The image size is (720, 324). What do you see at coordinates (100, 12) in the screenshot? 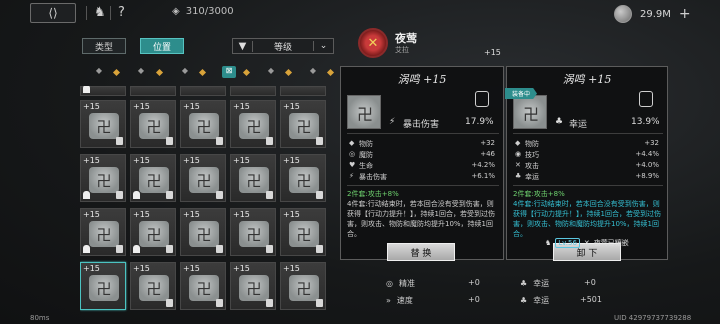
I see `character-icon: ♞` at bounding box center [100, 12].